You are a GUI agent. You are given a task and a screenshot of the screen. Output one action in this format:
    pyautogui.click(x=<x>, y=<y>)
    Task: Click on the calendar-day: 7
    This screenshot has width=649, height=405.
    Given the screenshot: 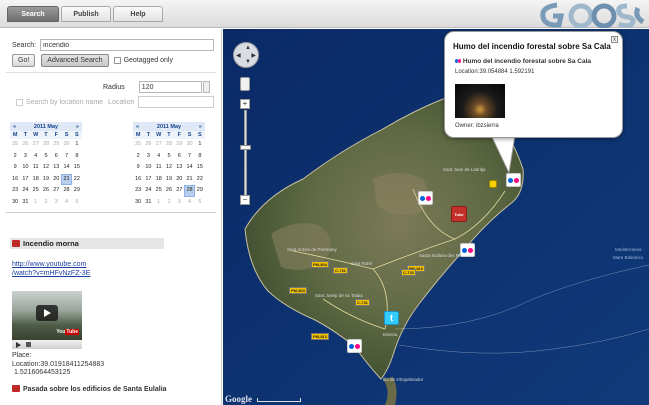 What is the action you would take?
    pyautogui.click(x=189, y=157)
    